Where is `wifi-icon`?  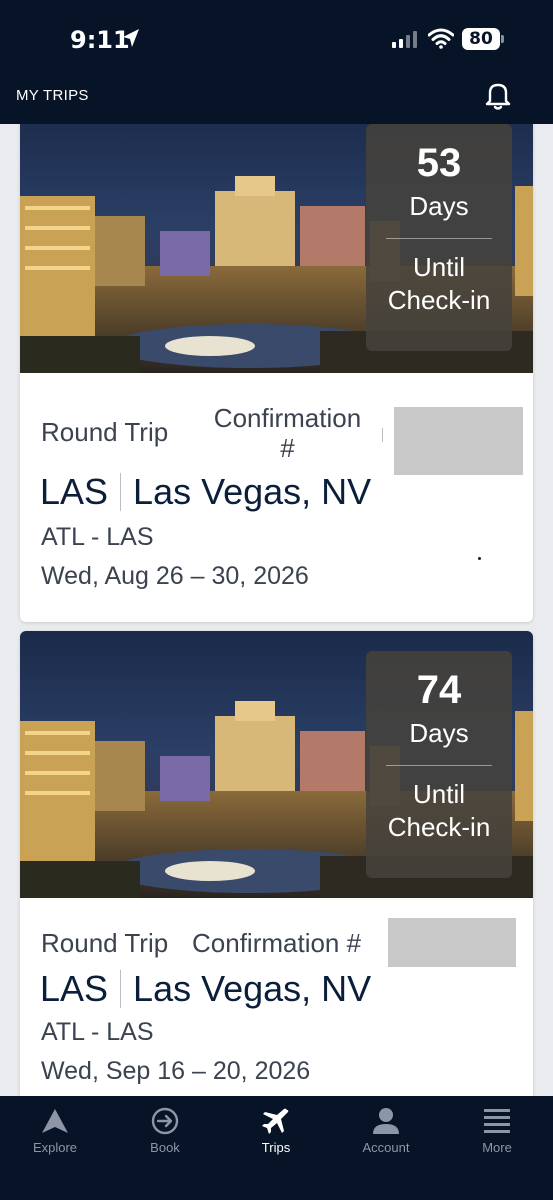
wifi-icon is located at coordinates (441, 38).